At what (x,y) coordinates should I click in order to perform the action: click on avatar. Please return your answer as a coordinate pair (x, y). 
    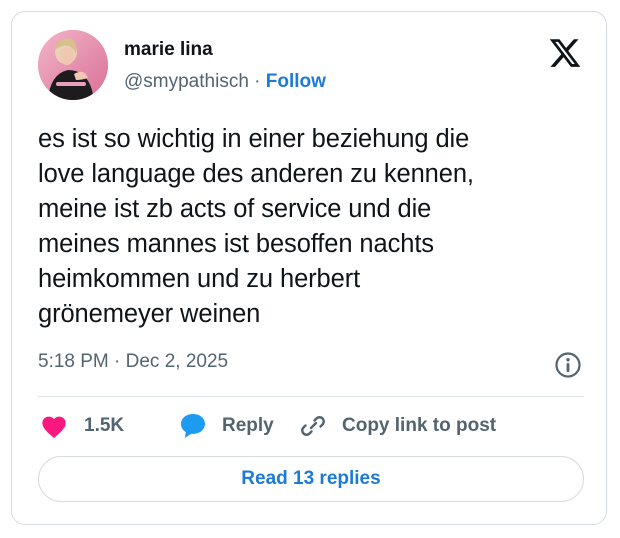
    Looking at the image, I should click on (73, 65).